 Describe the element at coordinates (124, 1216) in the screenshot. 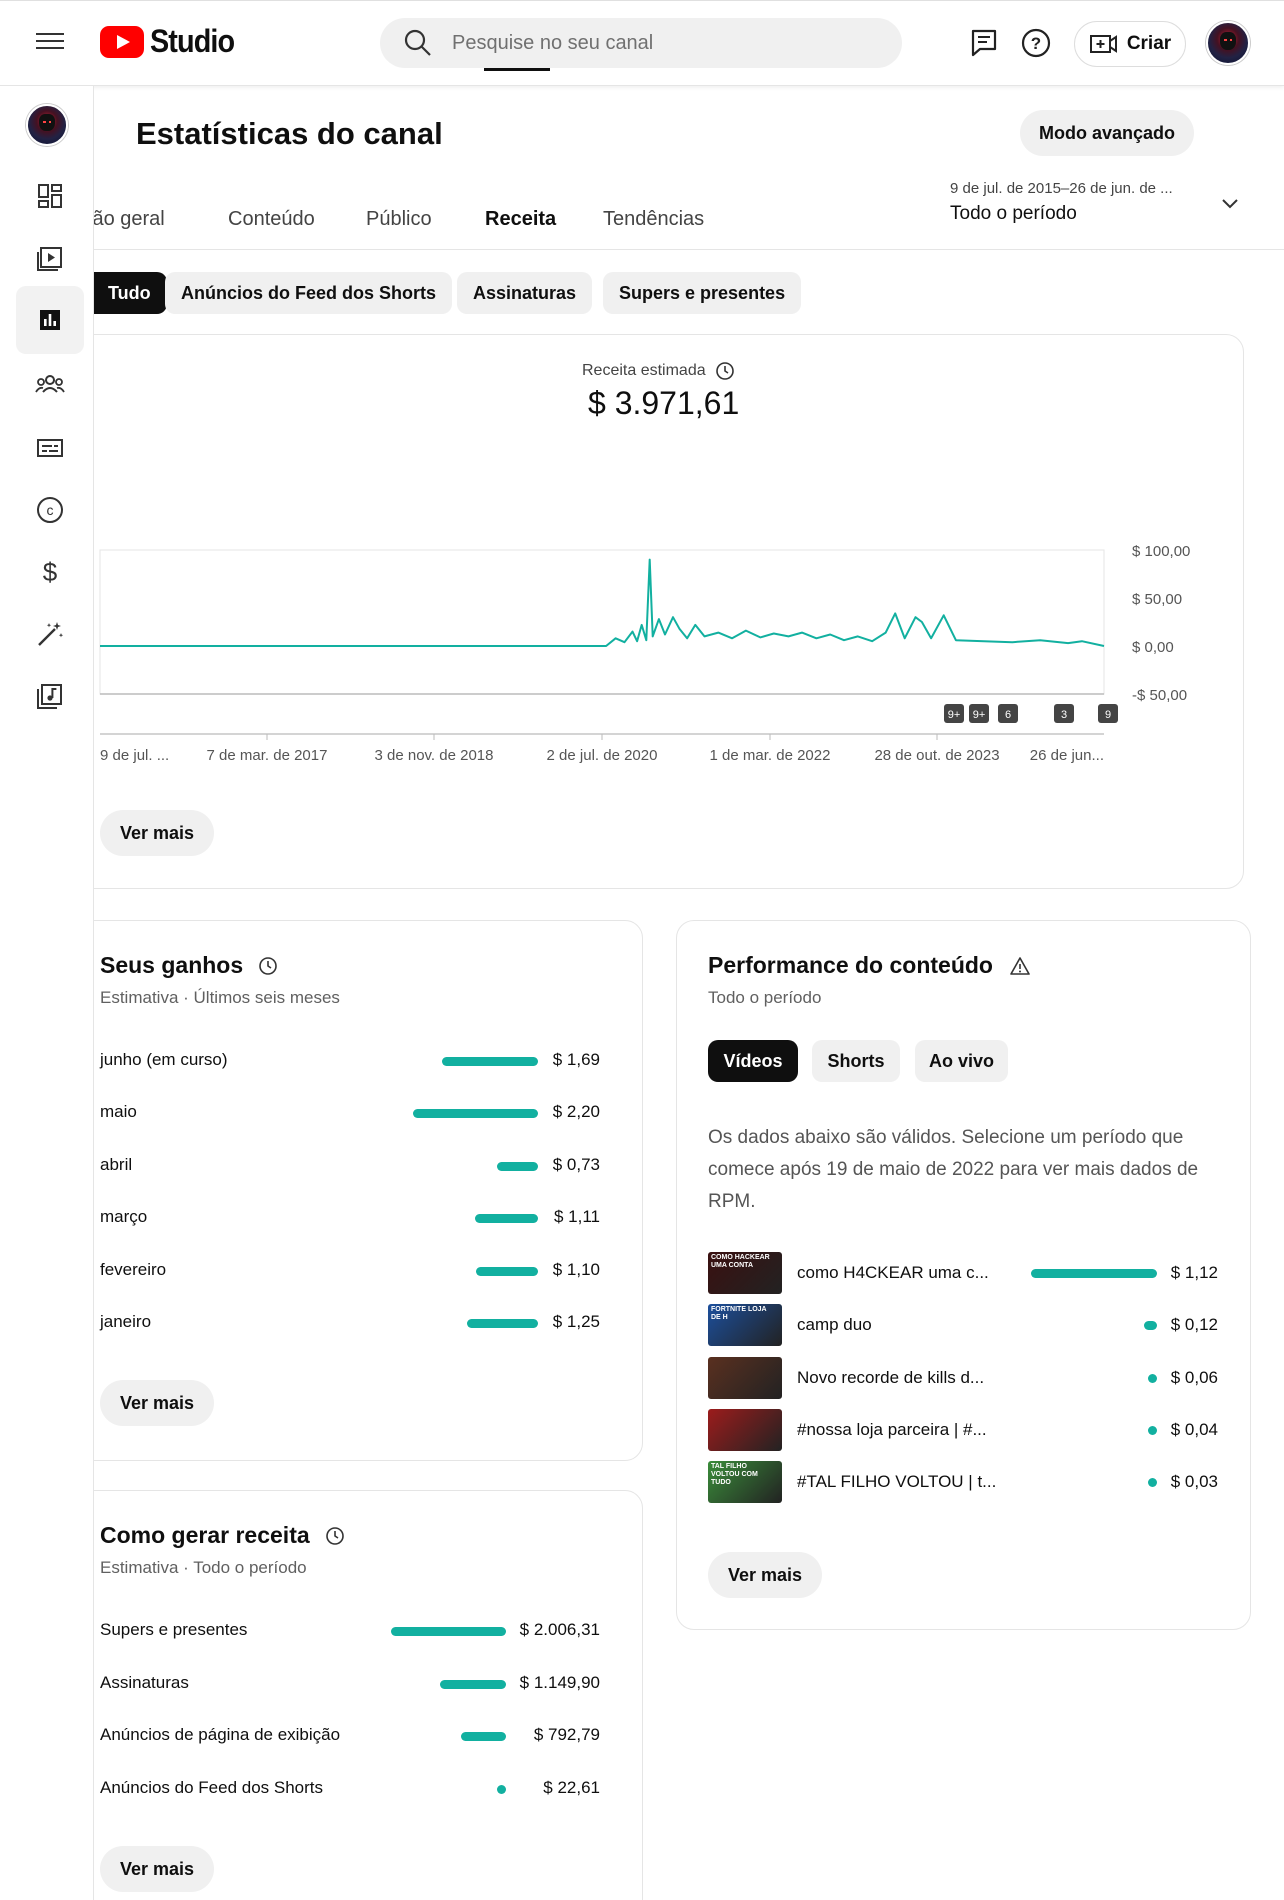

I see `list-item-label: março` at that location.